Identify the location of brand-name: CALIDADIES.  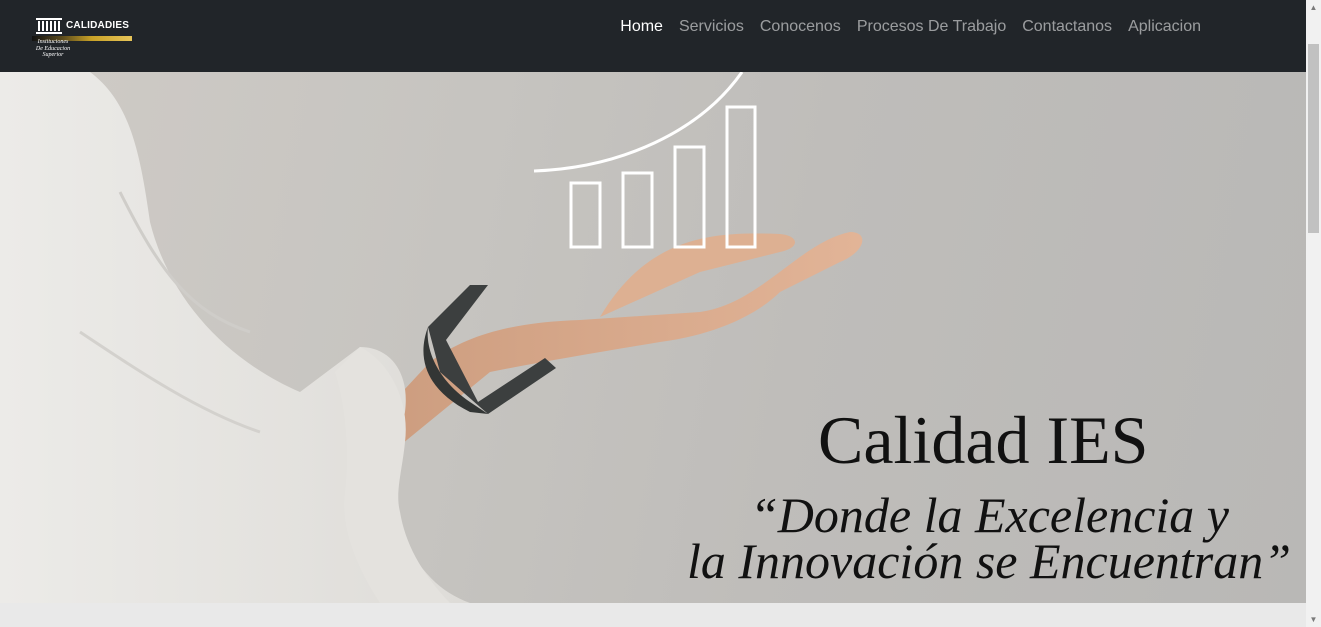
(98, 25).